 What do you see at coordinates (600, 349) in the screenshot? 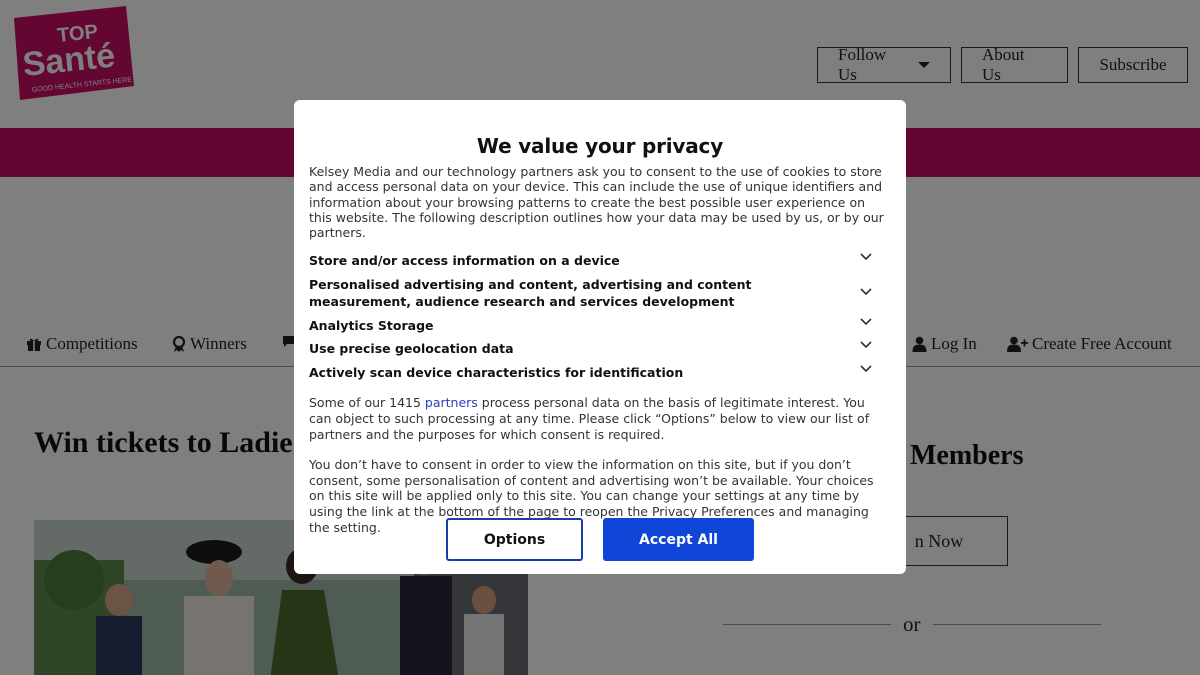
I see `purpose-item-geolocation: Use precise geolocation data` at bounding box center [600, 349].